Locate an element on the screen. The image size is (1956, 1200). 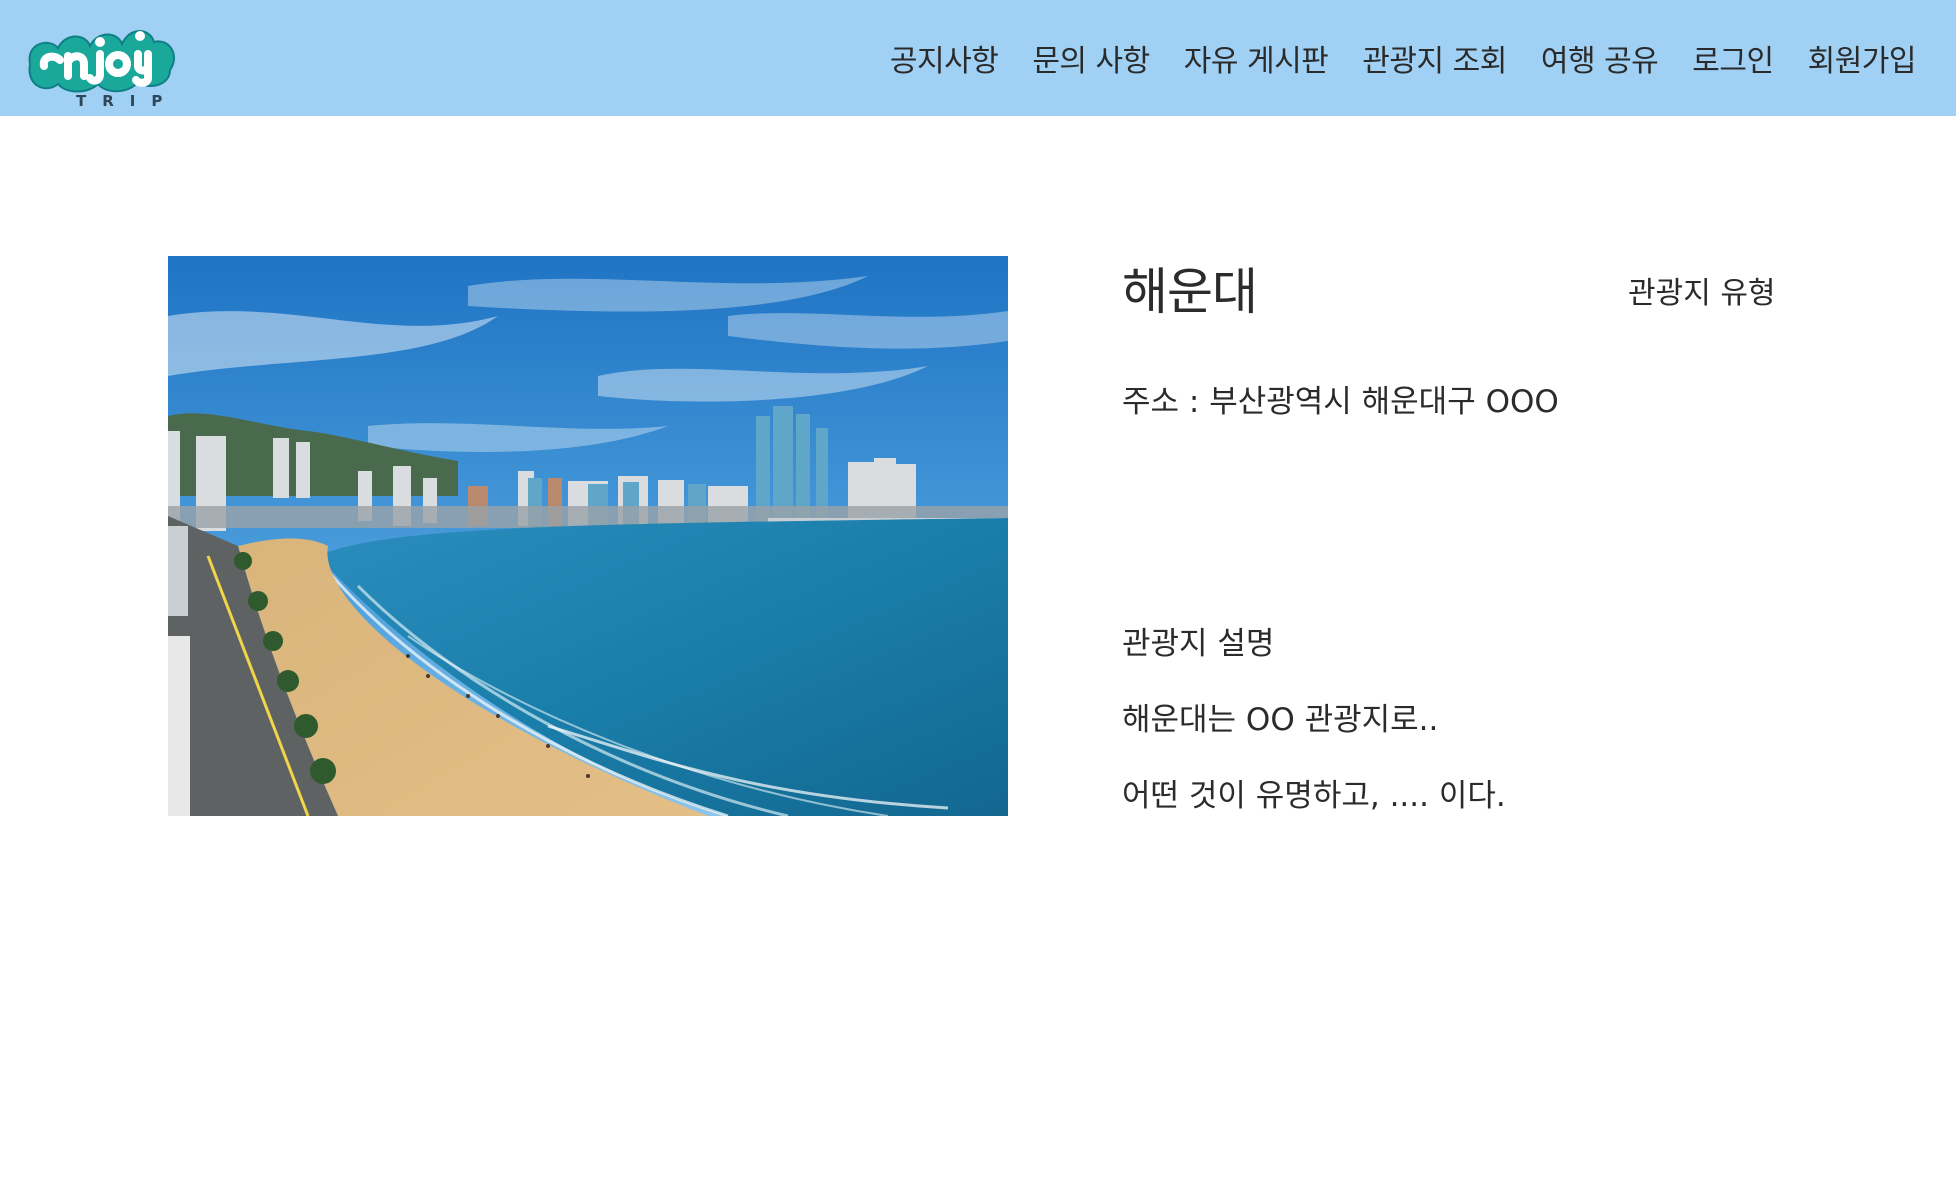
nav-login: 로그인 is located at coordinates (1733, 58).